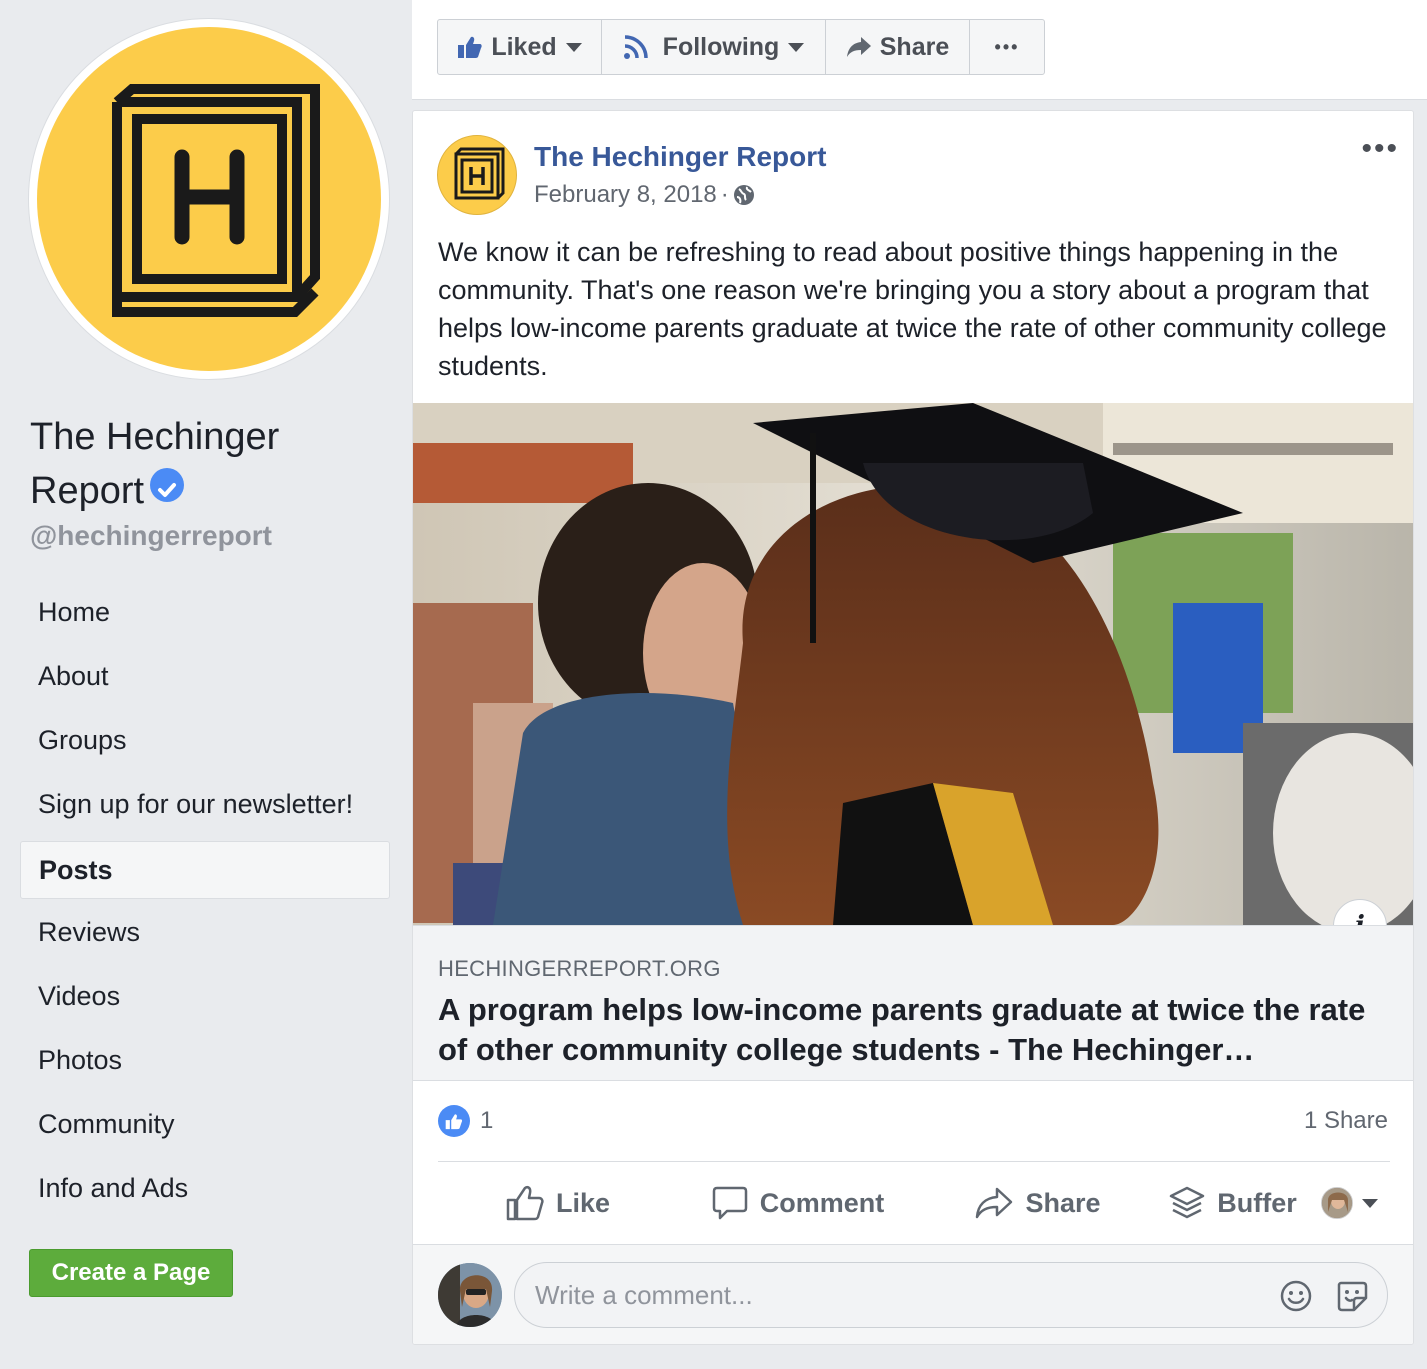  I want to click on comment-label: Comment, so click(822, 1202).